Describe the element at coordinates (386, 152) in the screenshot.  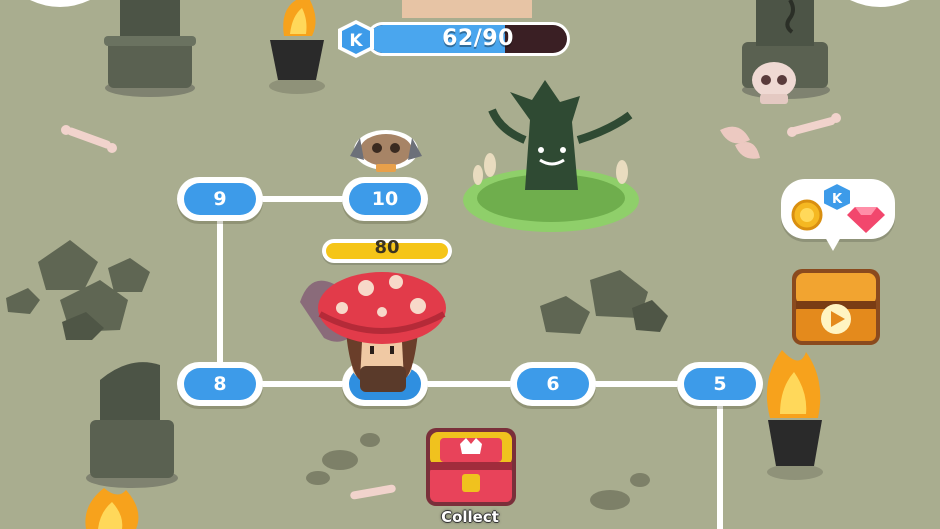
I see `enemy-skull-icon` at that location.